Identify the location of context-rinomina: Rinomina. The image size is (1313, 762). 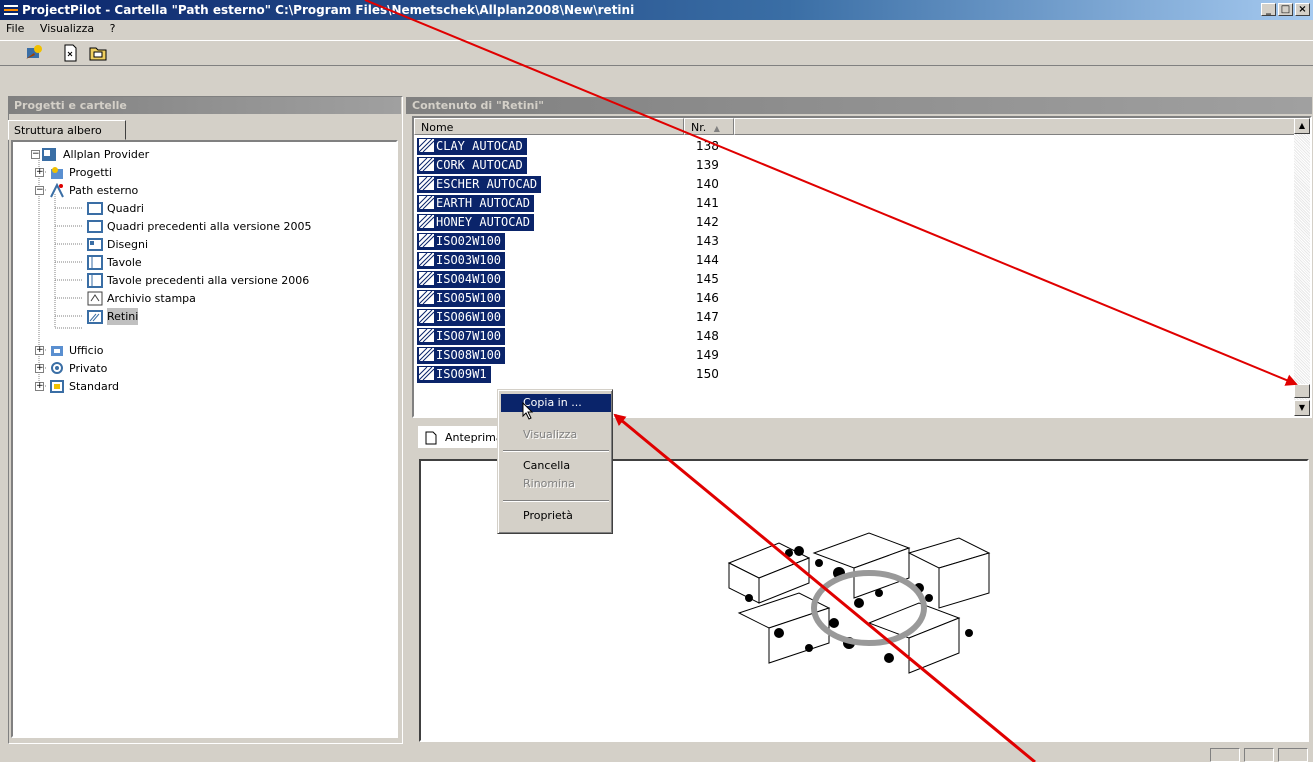
(556, 484).